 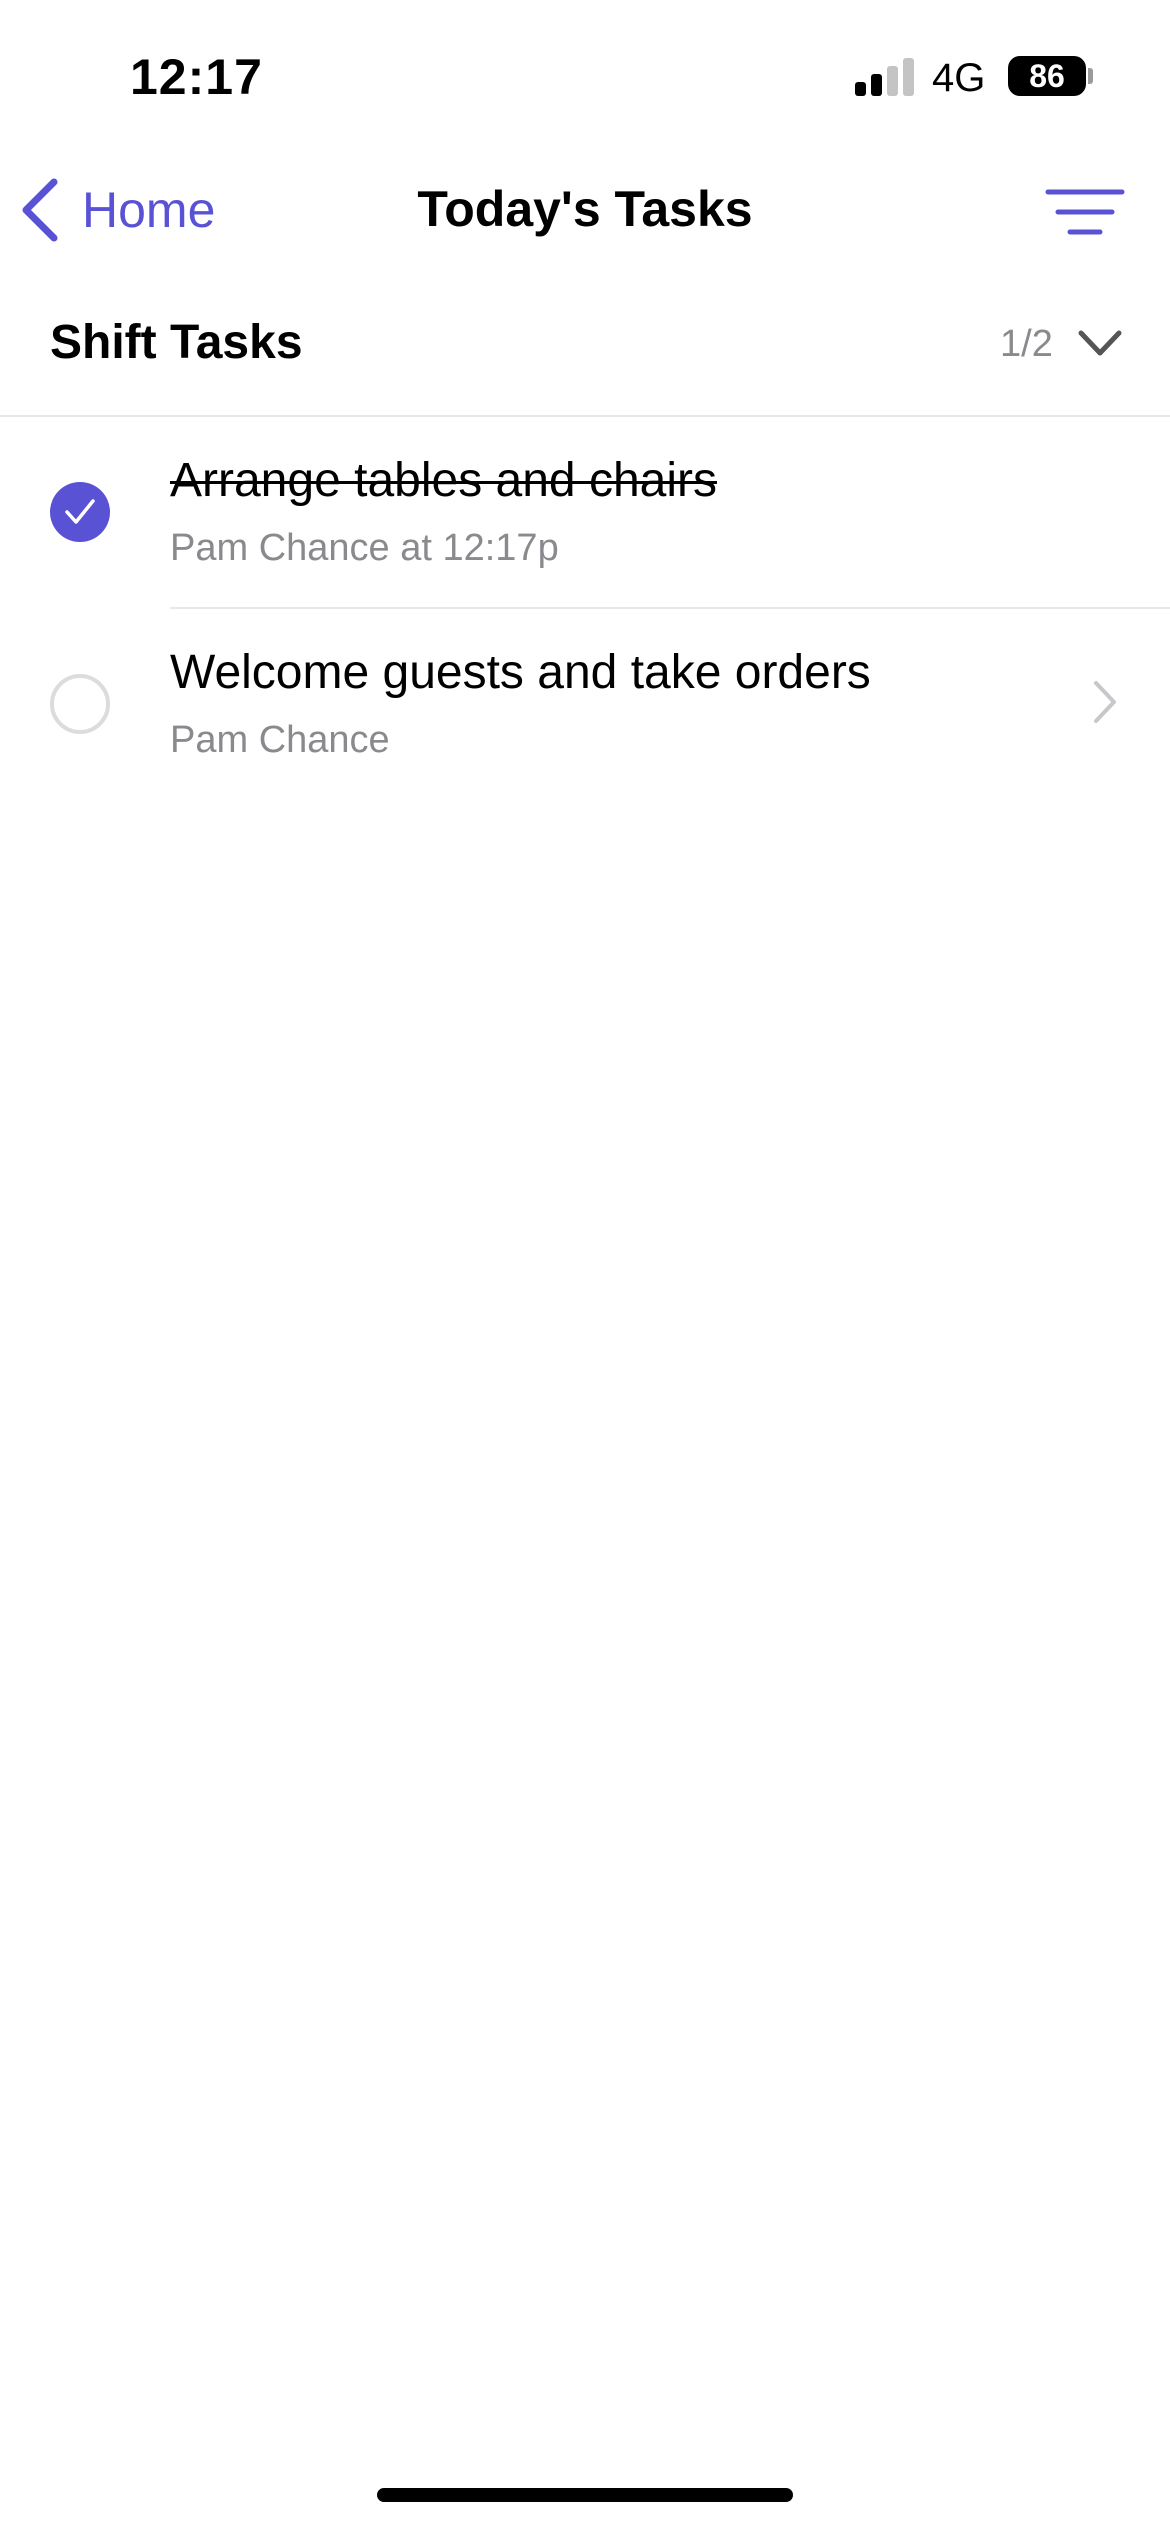 I want to click on home-indicator, so click(x=585, y=2495).